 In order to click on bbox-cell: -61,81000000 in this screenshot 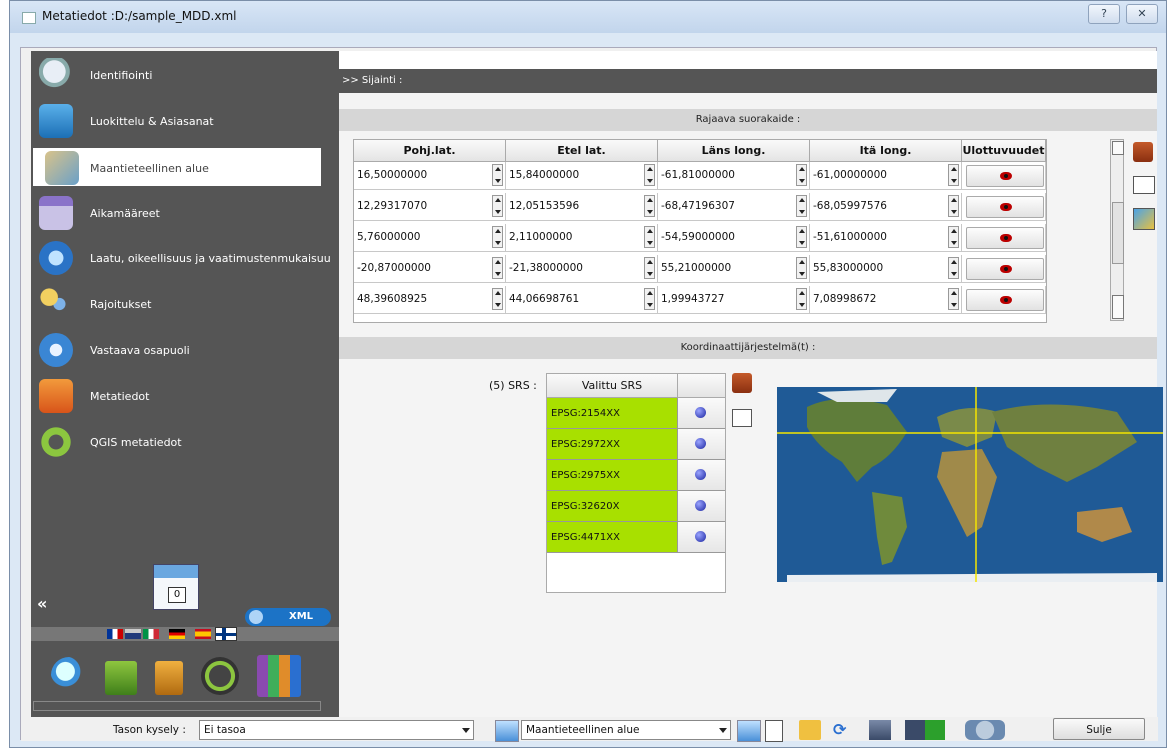, I will do `click(734, 176)`.